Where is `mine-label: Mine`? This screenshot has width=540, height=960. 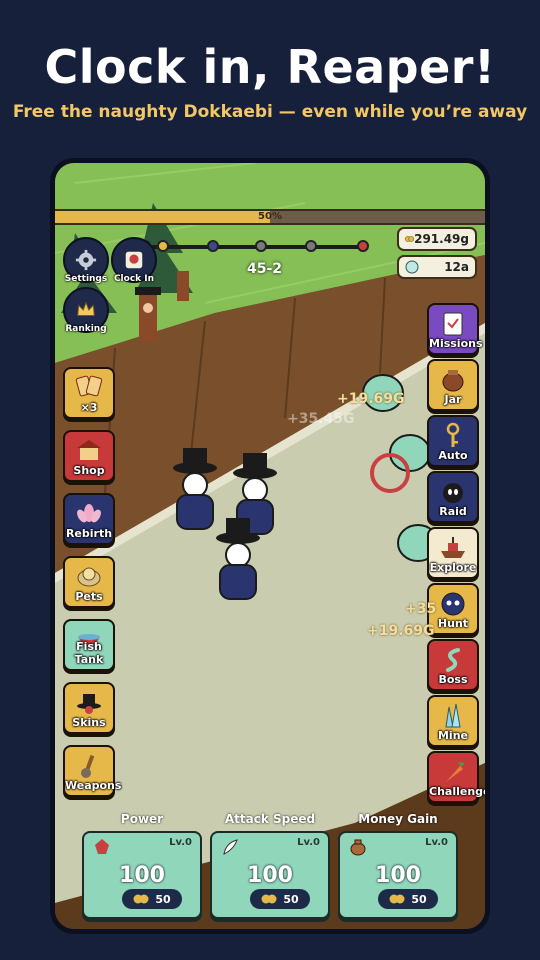 mine-label: Mine is located at coordinates (452, 735).